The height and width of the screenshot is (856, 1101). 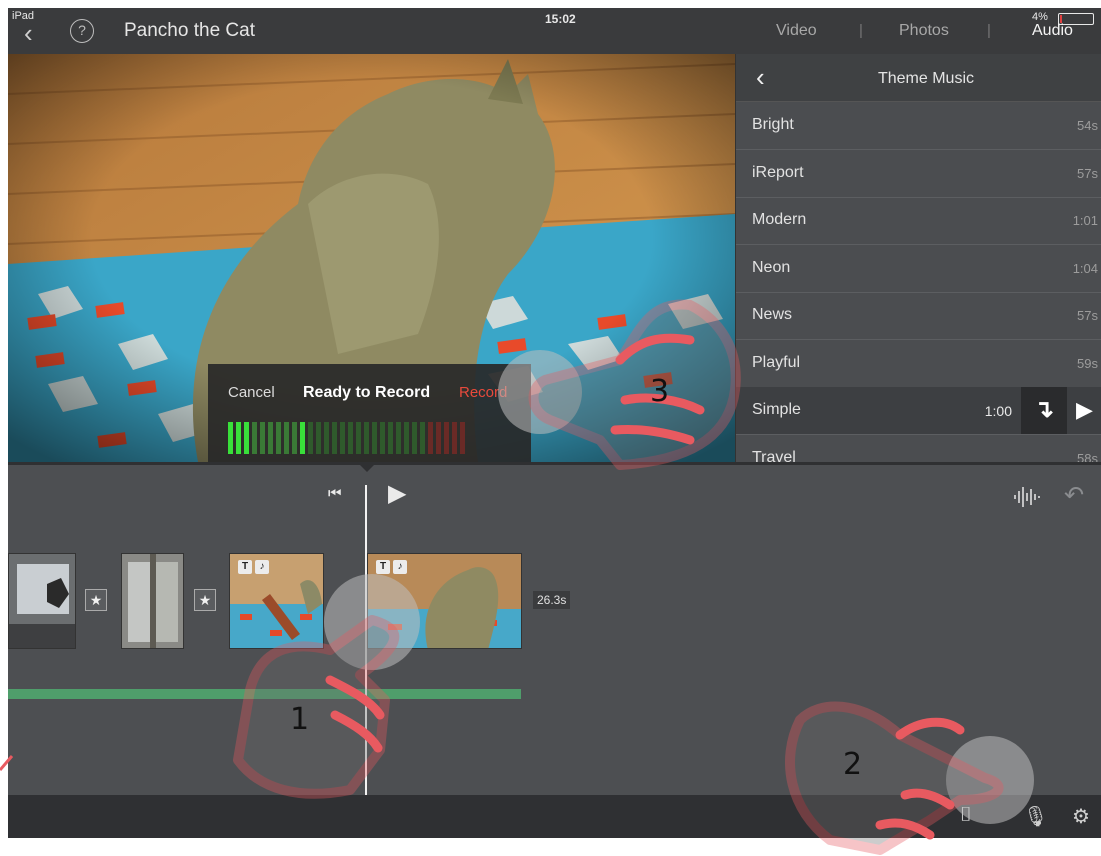 I want to click on song-duration: 59s, so click(x=1087, y=363).